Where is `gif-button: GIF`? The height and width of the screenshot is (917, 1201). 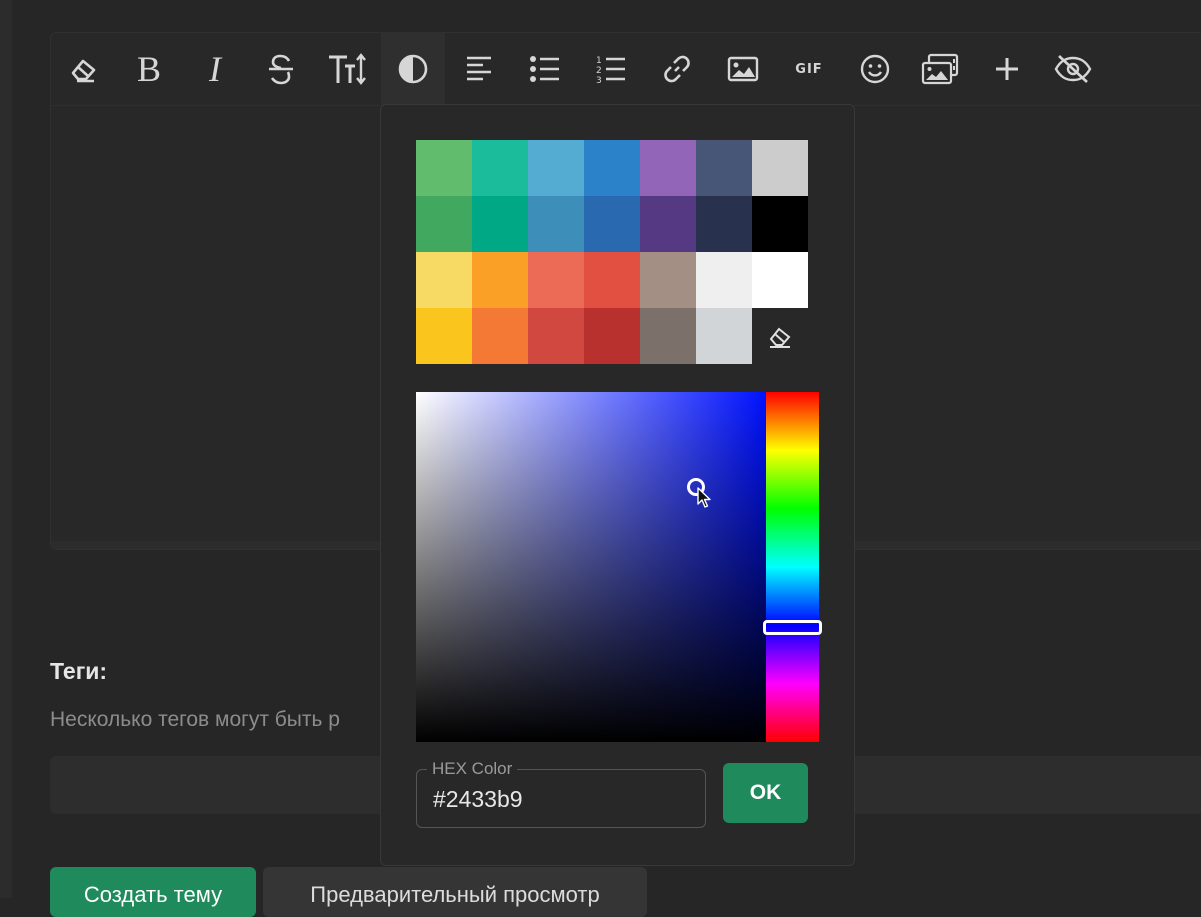
gif-button: GIF is located at coordinates (809, 69).